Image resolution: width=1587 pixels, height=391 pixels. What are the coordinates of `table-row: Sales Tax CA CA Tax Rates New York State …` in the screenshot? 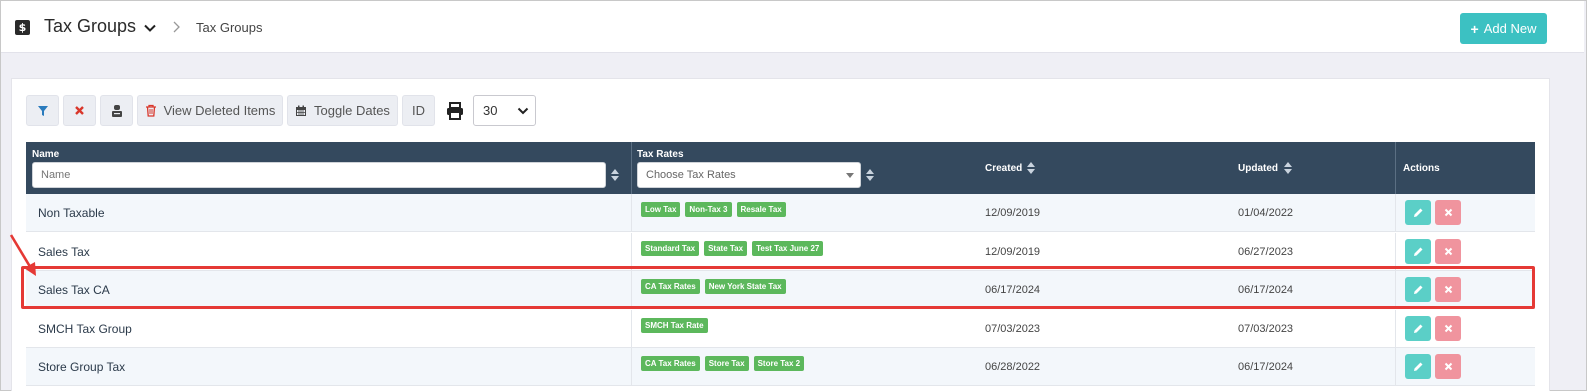 It's located at (780, 290).